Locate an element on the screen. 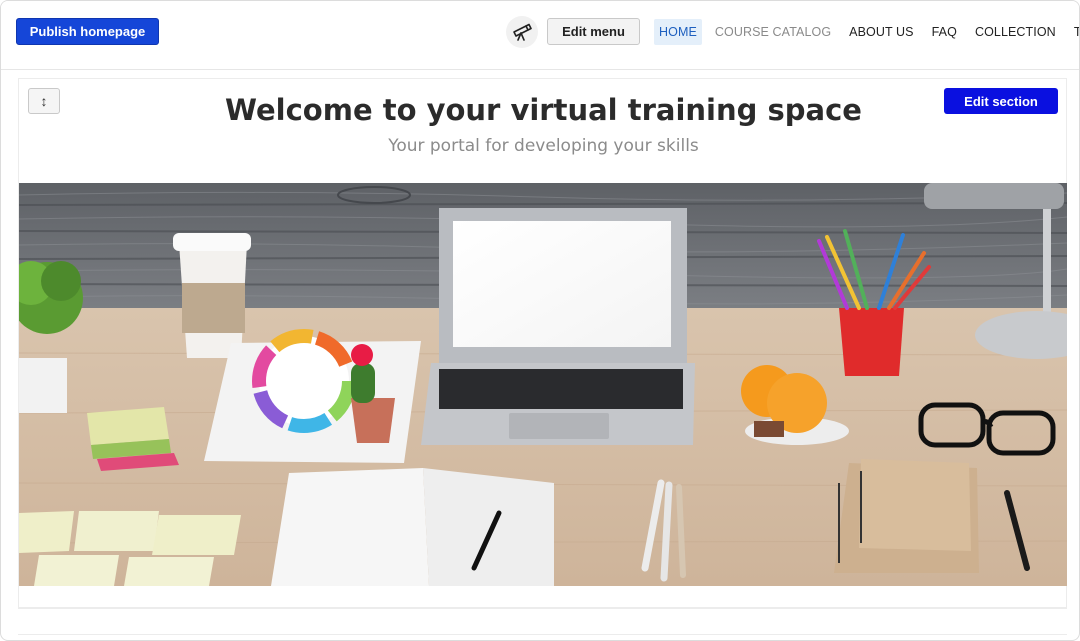 Image resolution: width=1080 pixels, height=641 pixels. nav-item-collection: COLLECTION is located at coordinates (1015, 32).